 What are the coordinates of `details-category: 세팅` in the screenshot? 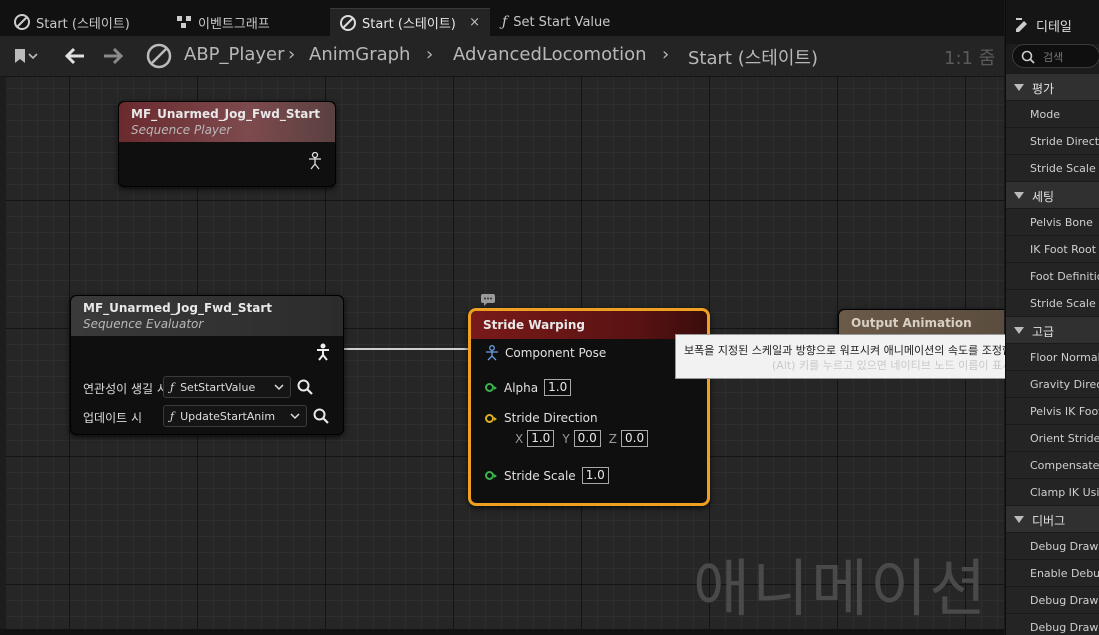 It's located at (1052, 195).